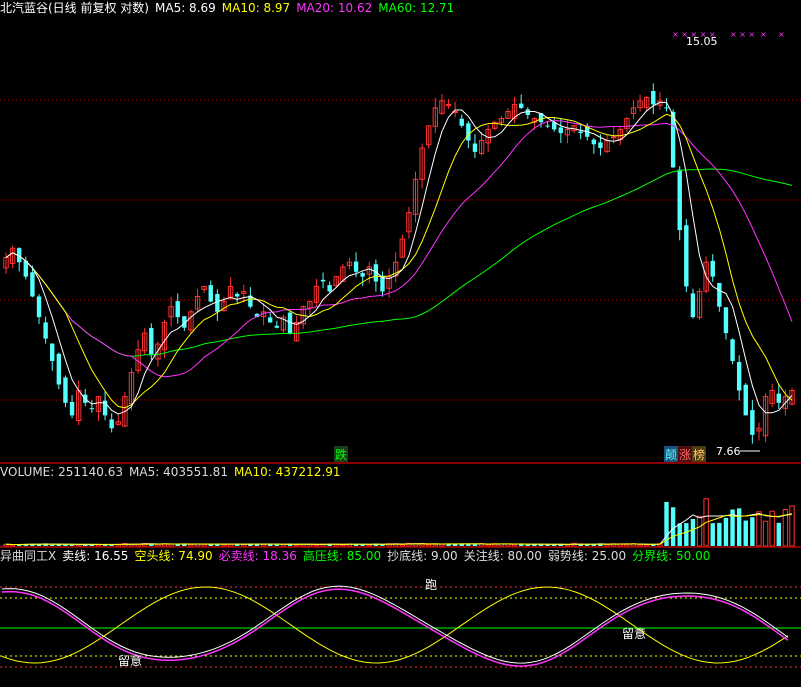 Image resolution: width=801 pixels, height=687 pixels. I want to click on indicator-title: 异曲同工X, so click(28, 556).